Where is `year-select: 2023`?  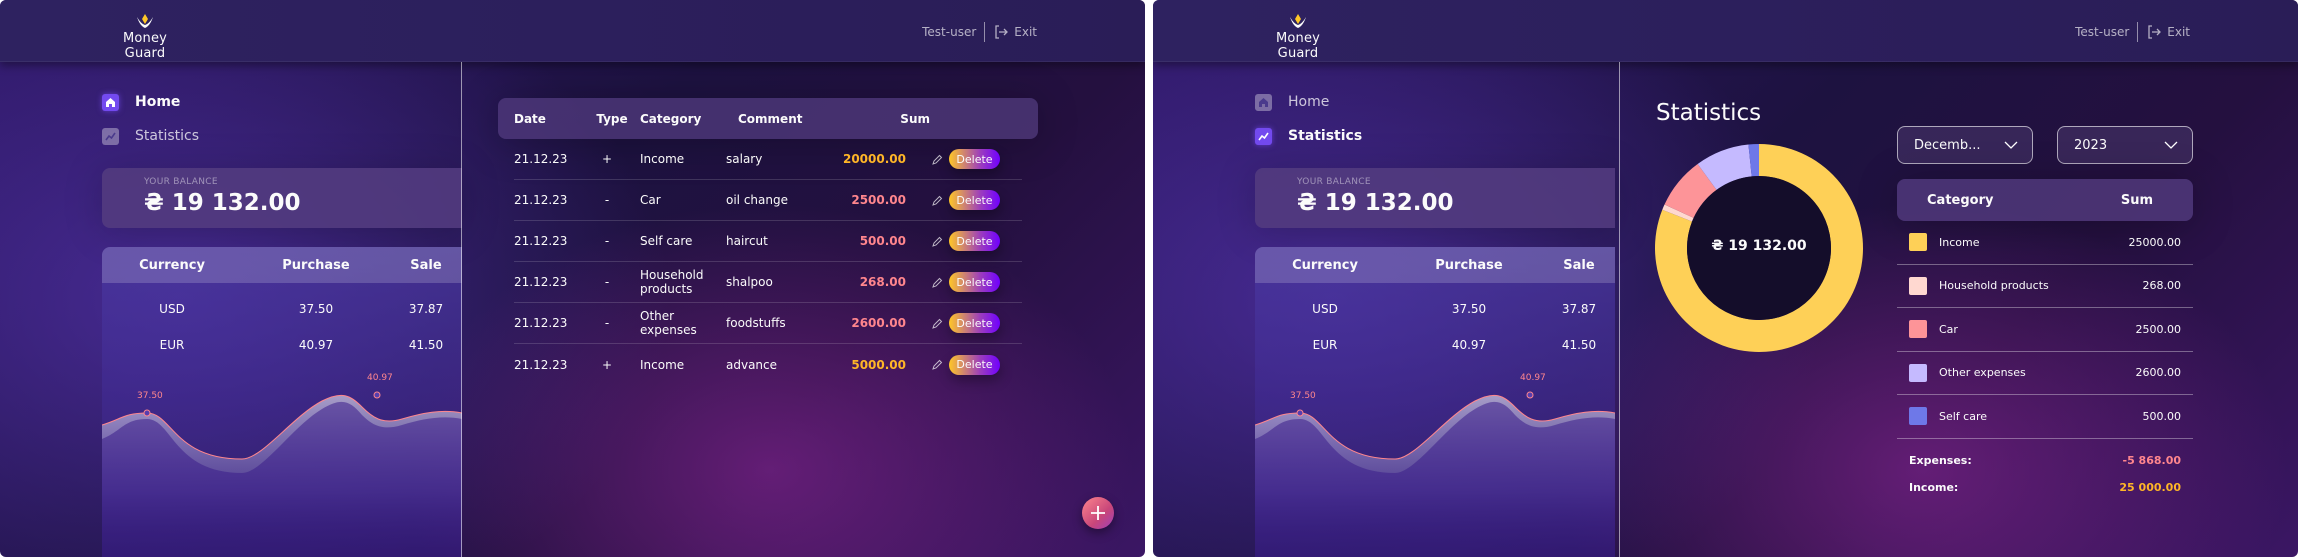 year-select: 2023 is located at coordinates (2125, 145).